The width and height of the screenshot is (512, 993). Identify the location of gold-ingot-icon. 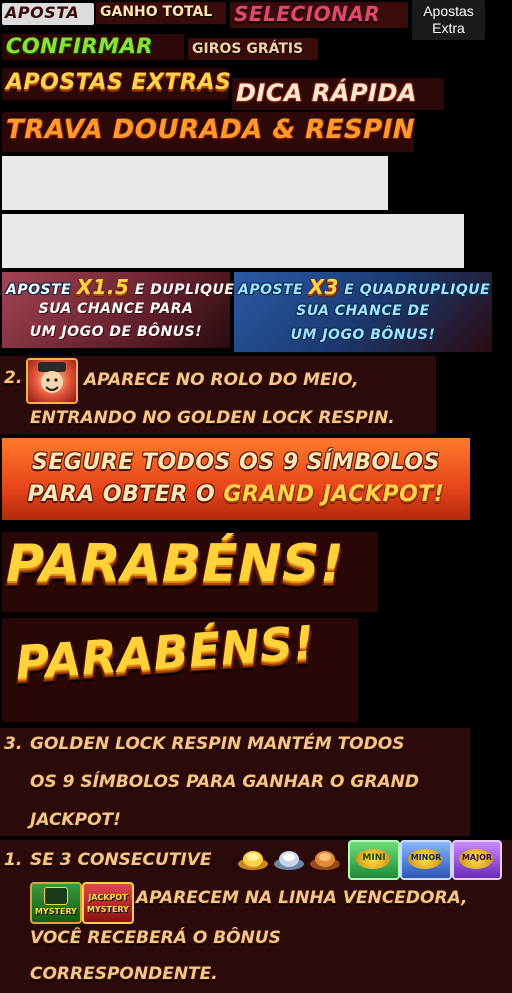
(253, 859).